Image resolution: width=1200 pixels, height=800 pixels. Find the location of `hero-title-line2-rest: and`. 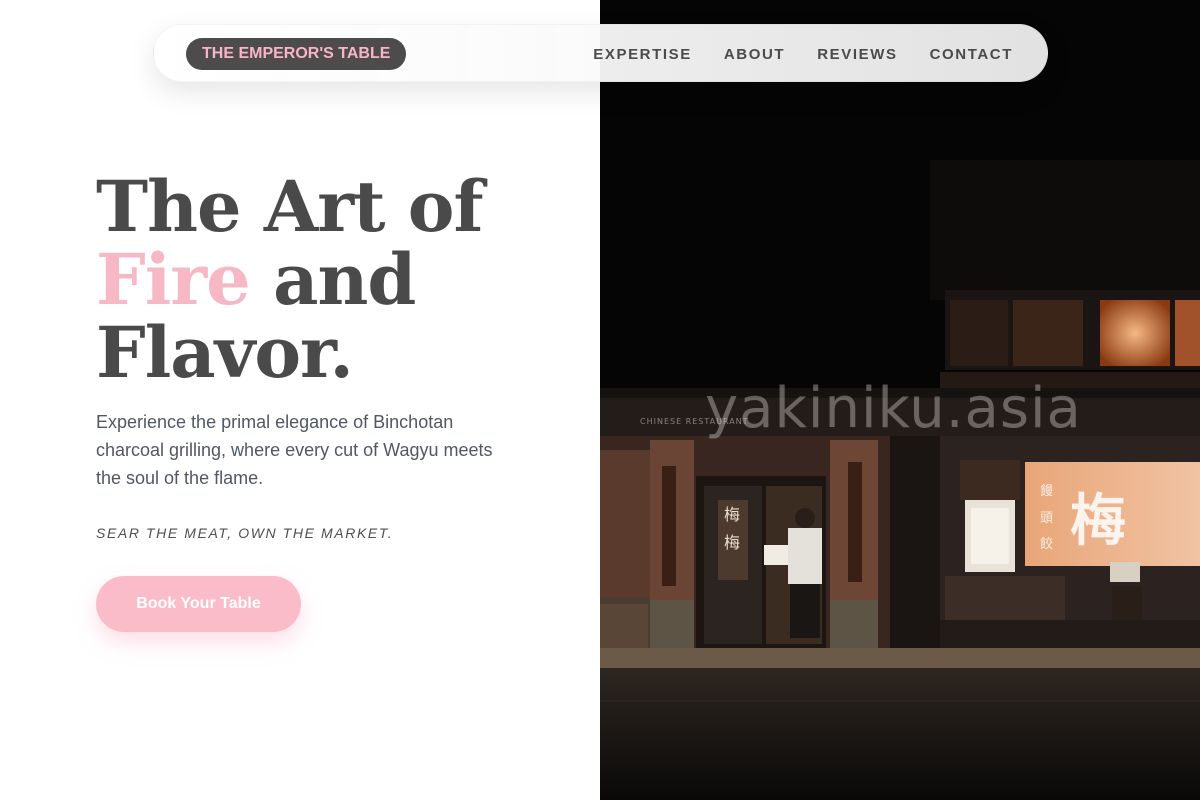

hero-title-line2-rest: and is located at coordinates (332, 279).